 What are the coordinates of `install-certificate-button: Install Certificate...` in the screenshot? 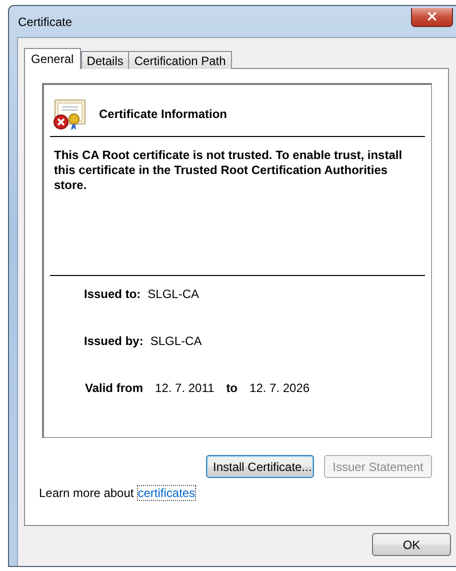 It's located at (260, 466).